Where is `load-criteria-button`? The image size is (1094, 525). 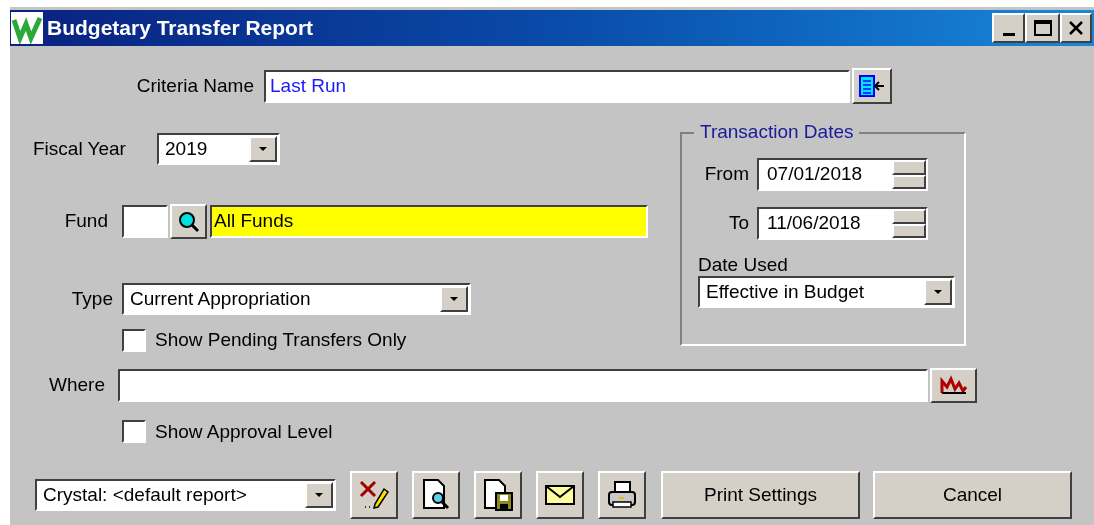 load-criteria-button is located at coordinates (872, 86).